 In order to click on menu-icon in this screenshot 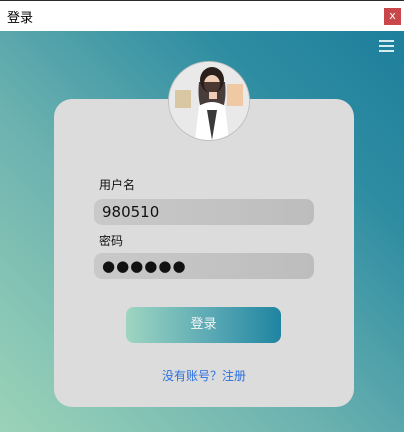, I will do `click(386, 46)`.